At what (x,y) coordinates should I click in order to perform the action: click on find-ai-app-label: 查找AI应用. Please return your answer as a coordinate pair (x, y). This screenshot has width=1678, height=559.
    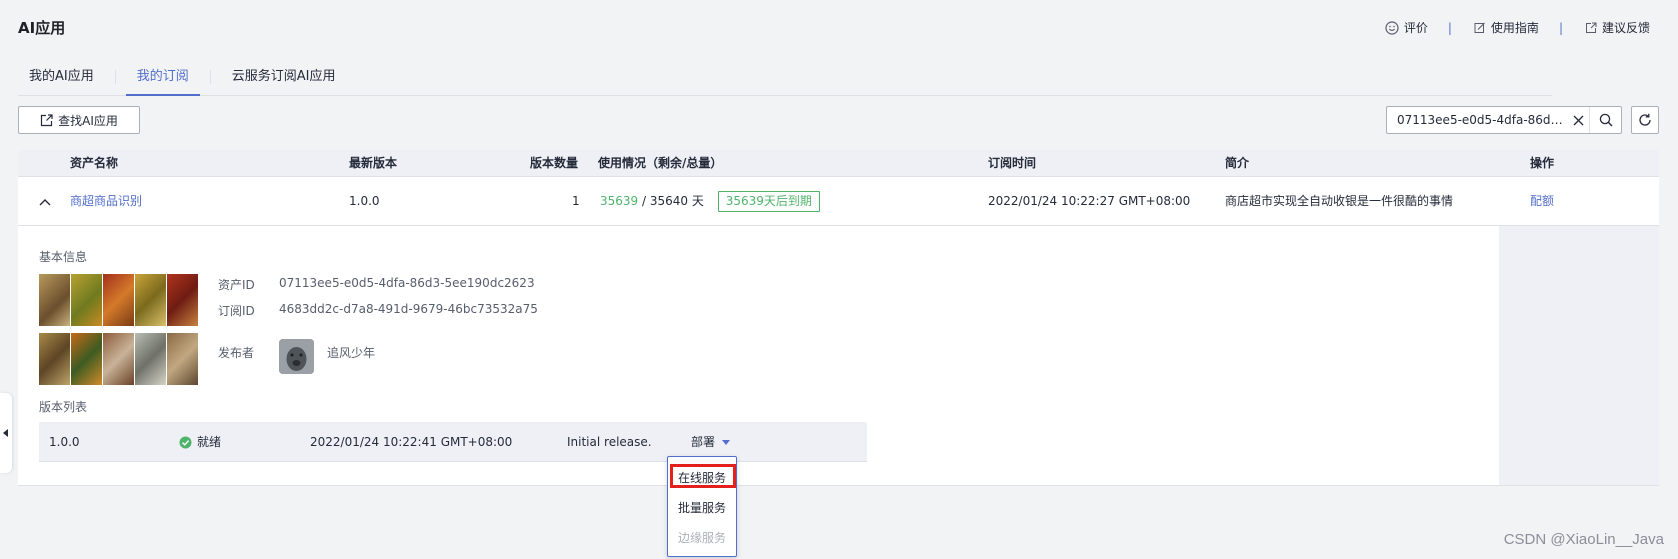
    Looking at the image, I should click on (88, 120).